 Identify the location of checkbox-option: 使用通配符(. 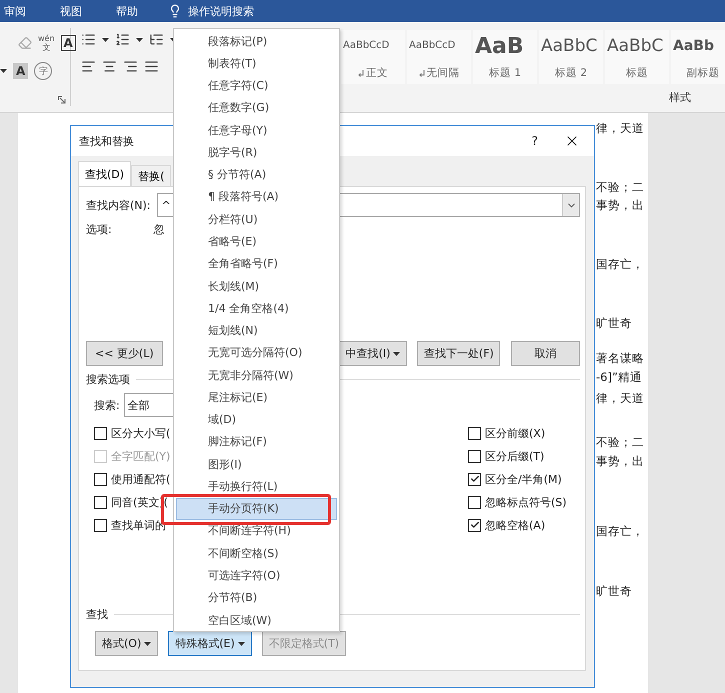
(132, 479).